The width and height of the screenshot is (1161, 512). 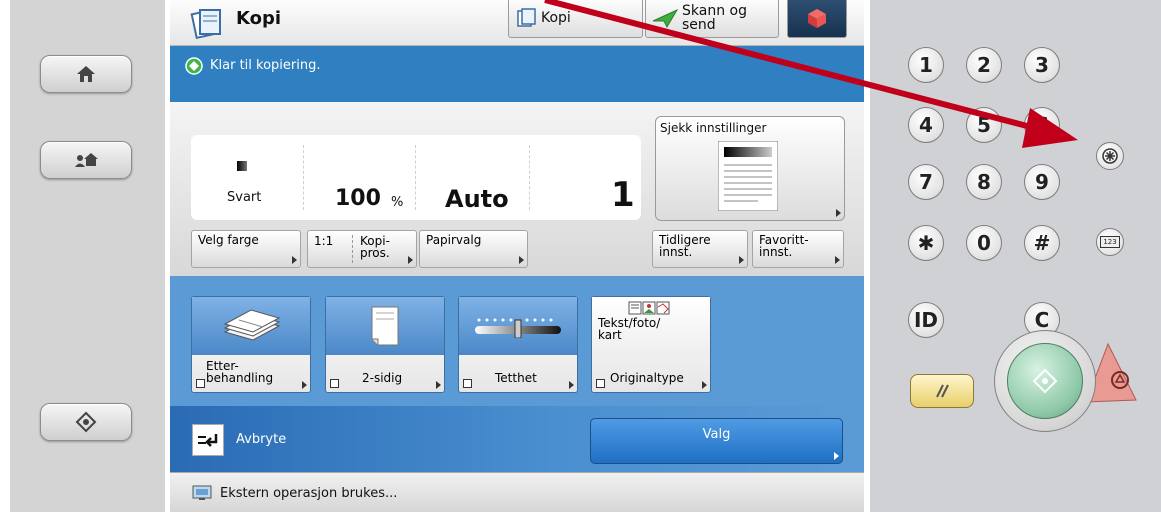 I want to click on finishing-label: Etter- behandling, so click(x=239, y=372).